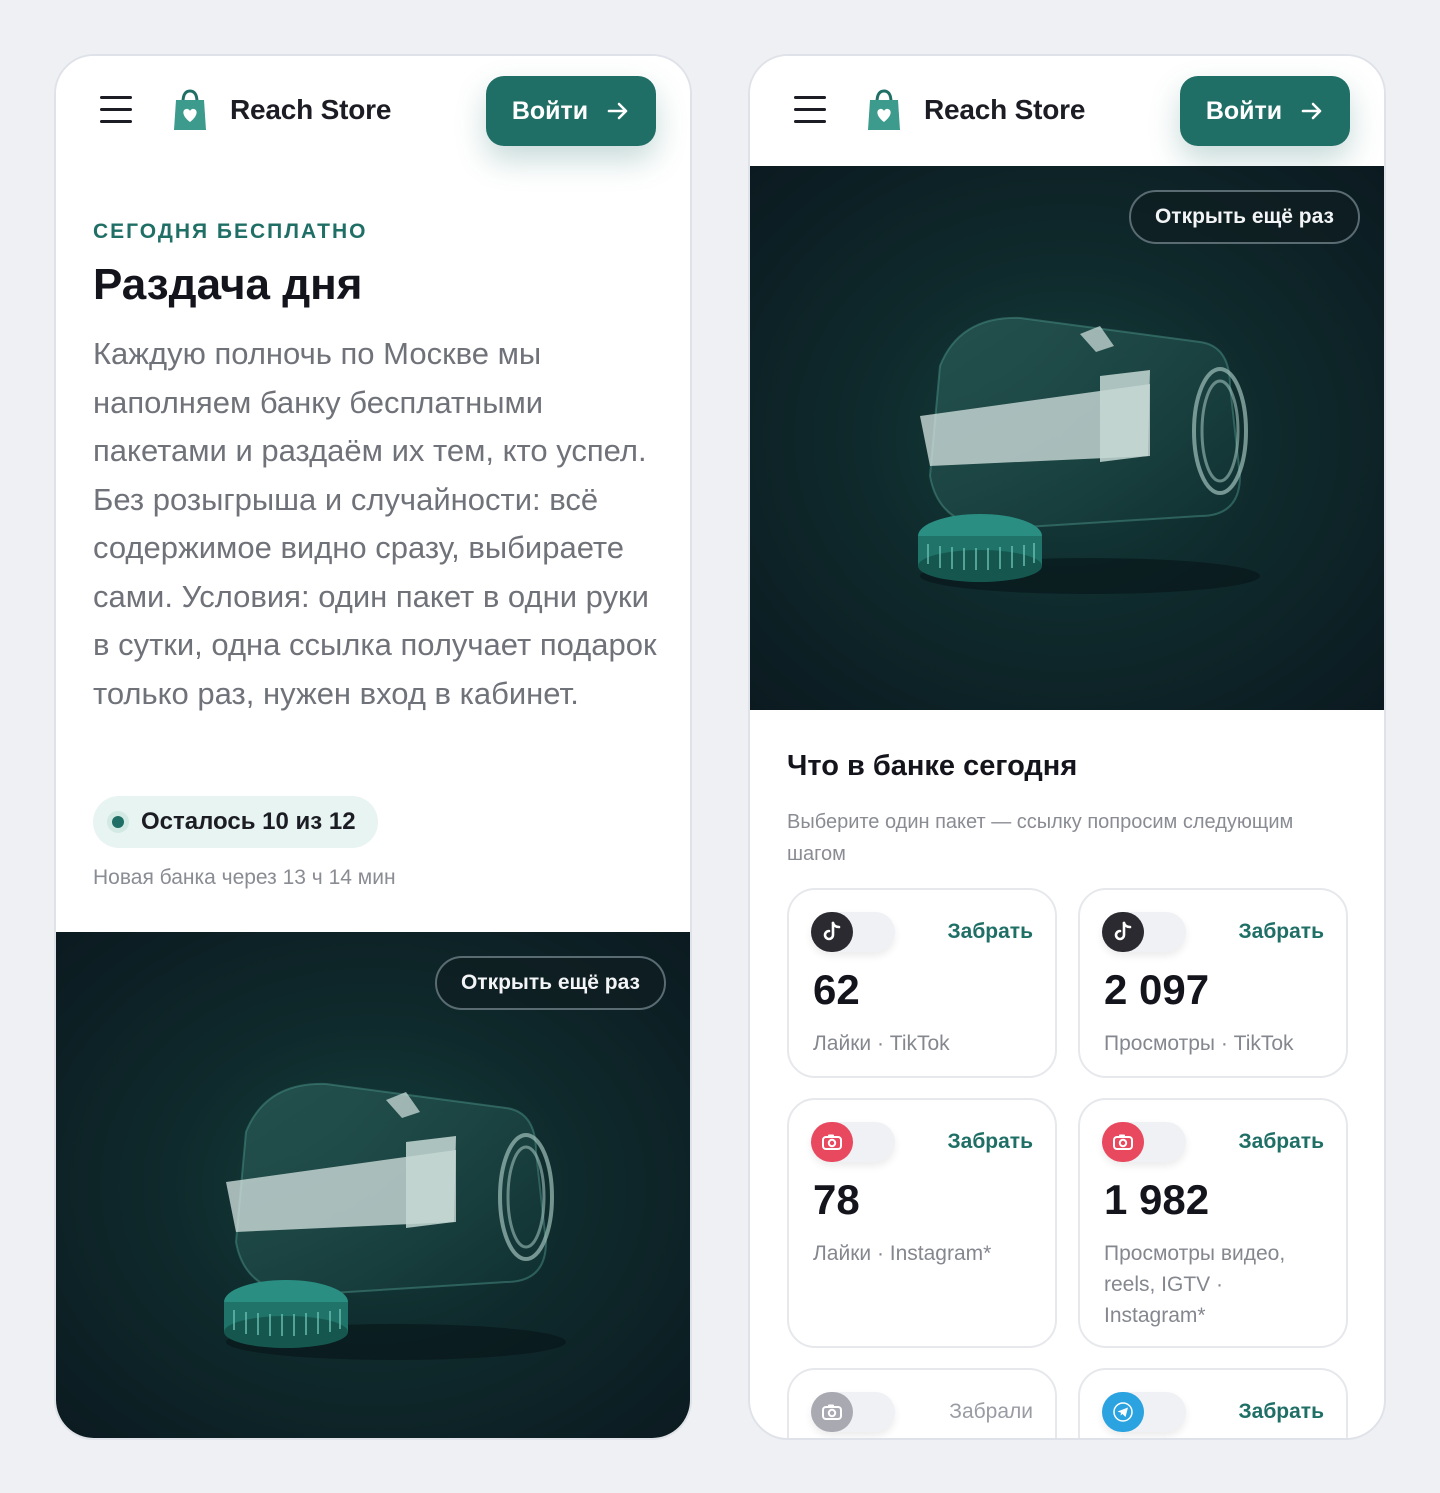 The image size is (1440, 1493). What do you see at coordinates (932, 766) in the screenshot?
I see `section-title: Что в банке сегодня` at bounding box center [932, 766].